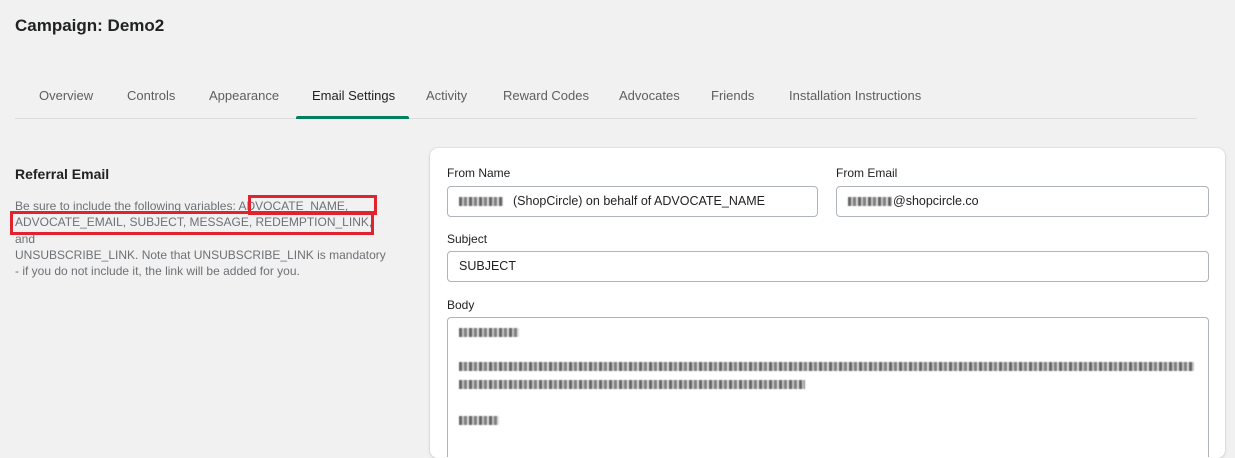 The height and width of the screenshot is (458, 1235). What do you see at coordinates (639, 201) in the screenshot?
I see `from-name-value: (ShopCircle) on behalf of ADVOCATE_NAME` at bounding box center [639, 201].